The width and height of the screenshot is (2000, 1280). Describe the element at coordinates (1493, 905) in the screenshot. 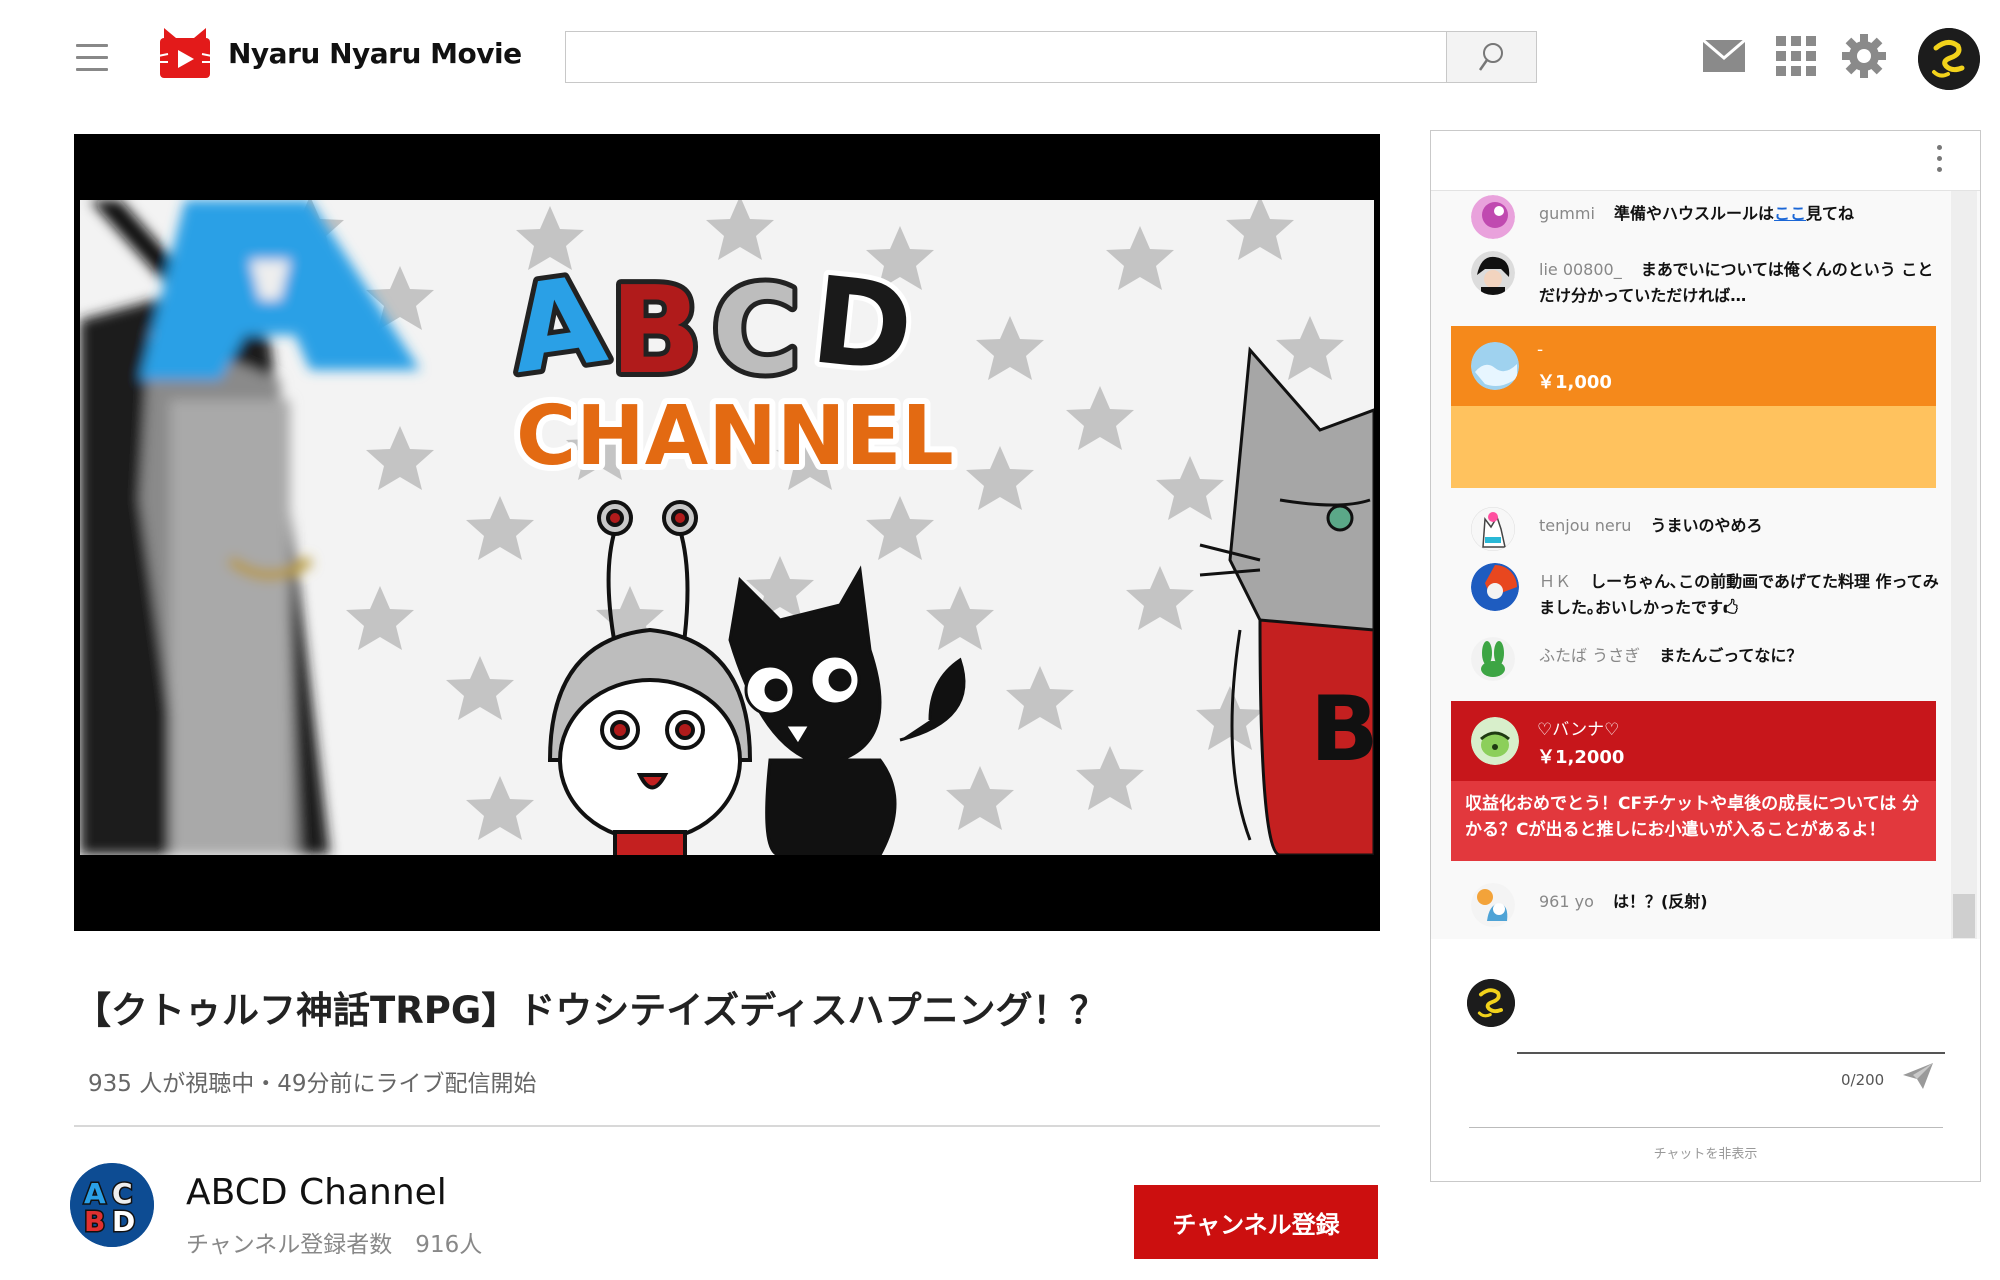

I see `chat-avatar-961yo` at that location.